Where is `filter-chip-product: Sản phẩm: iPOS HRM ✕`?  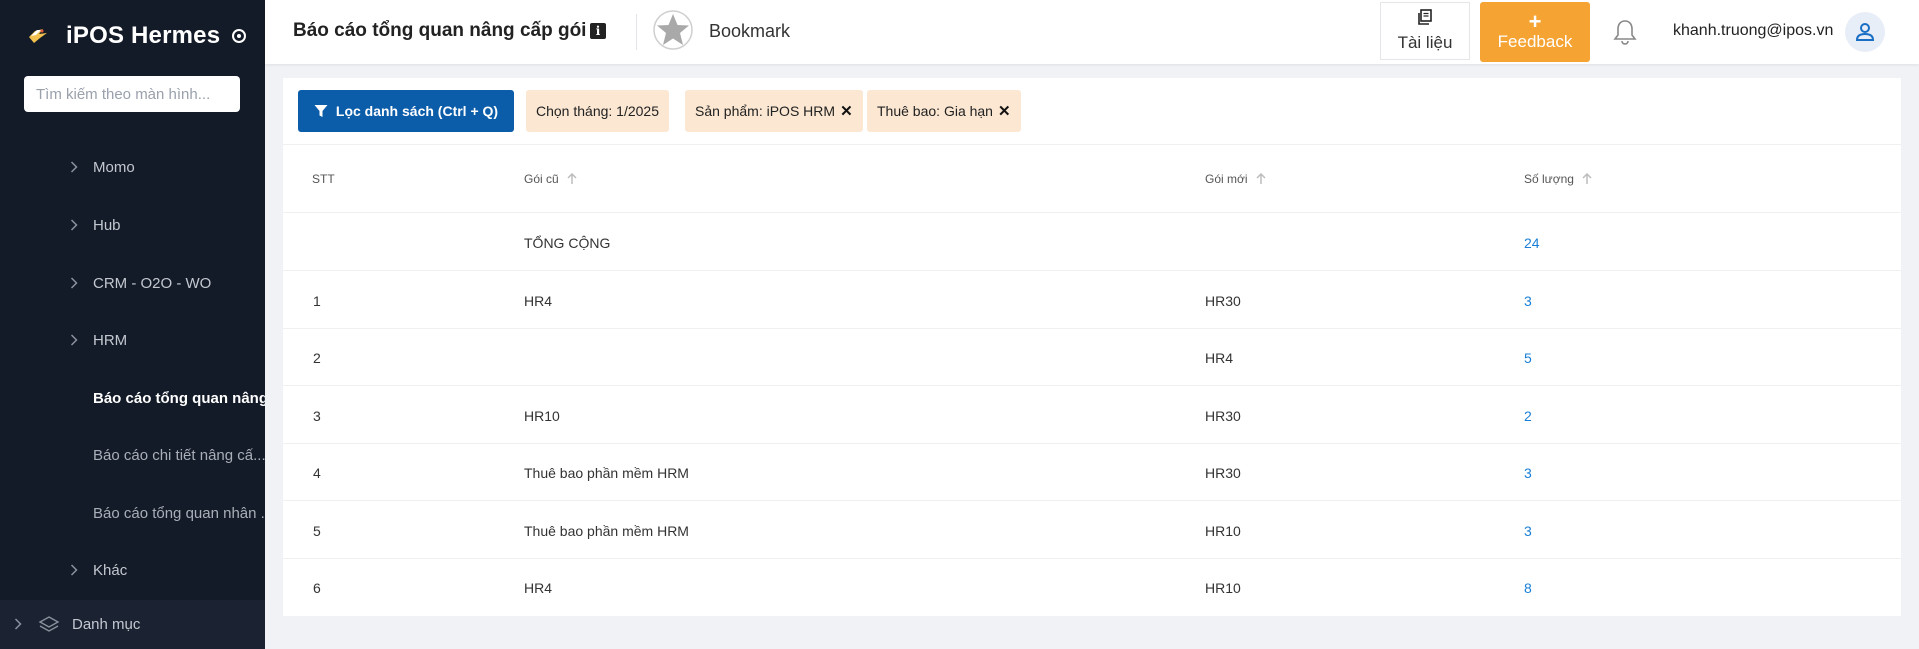
filter-chip-product: Sản phẩm: iPOS HRM ✕ is located at coordinates (774, 111).